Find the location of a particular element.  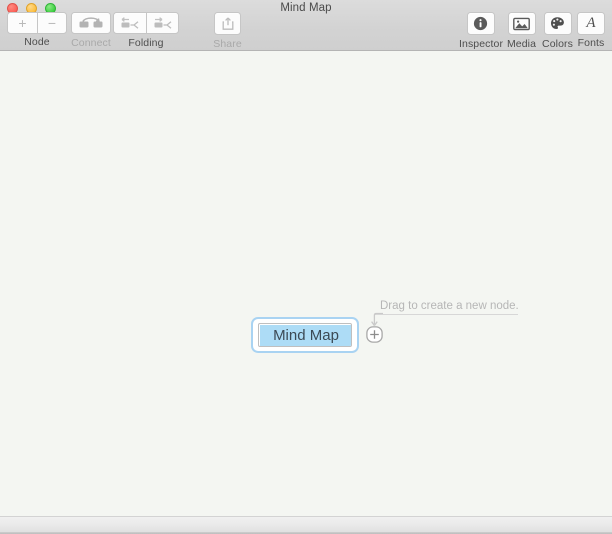

toolbar-group-fonts: A Fonts is located at coordinates (591, 30).